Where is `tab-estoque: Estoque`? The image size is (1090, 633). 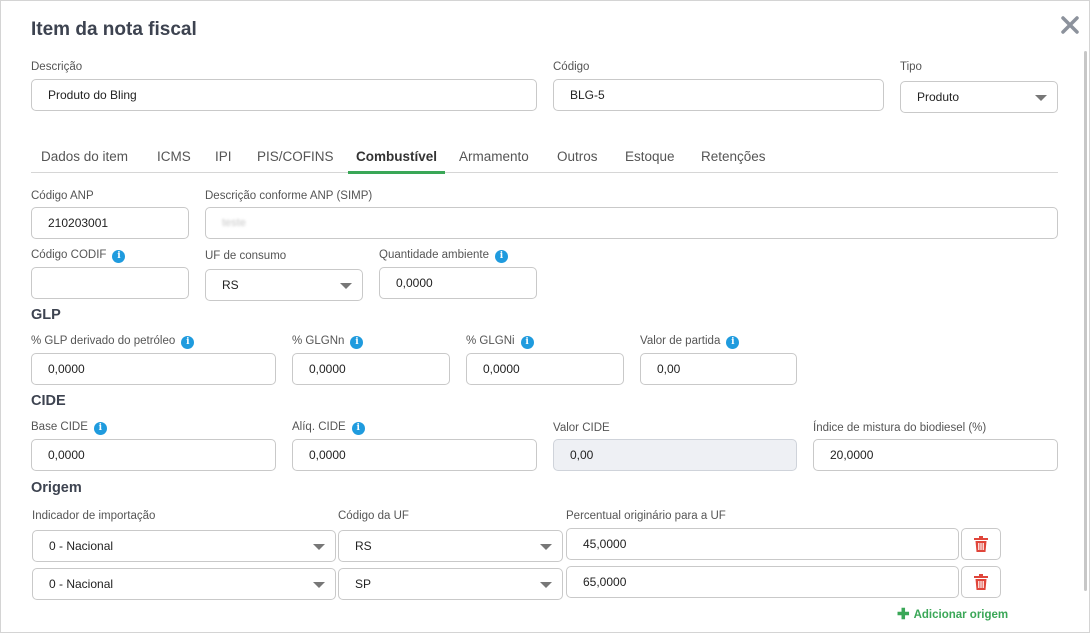
tab-estoque: Estoque is located at coordinates (650, 159).